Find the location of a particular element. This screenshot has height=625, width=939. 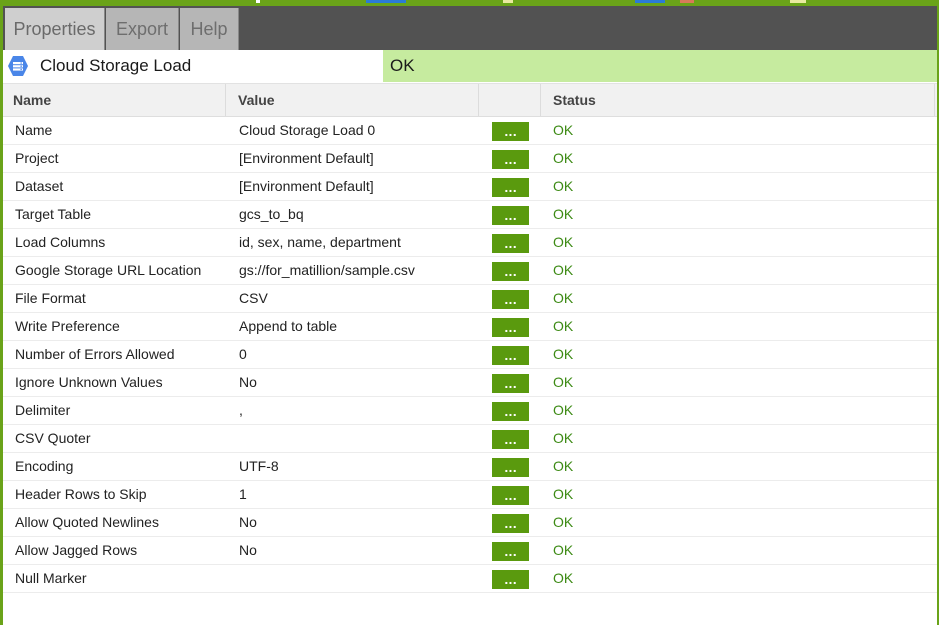

table-row: Write Preference Append to table... OK is located at coordinates (470, 327).